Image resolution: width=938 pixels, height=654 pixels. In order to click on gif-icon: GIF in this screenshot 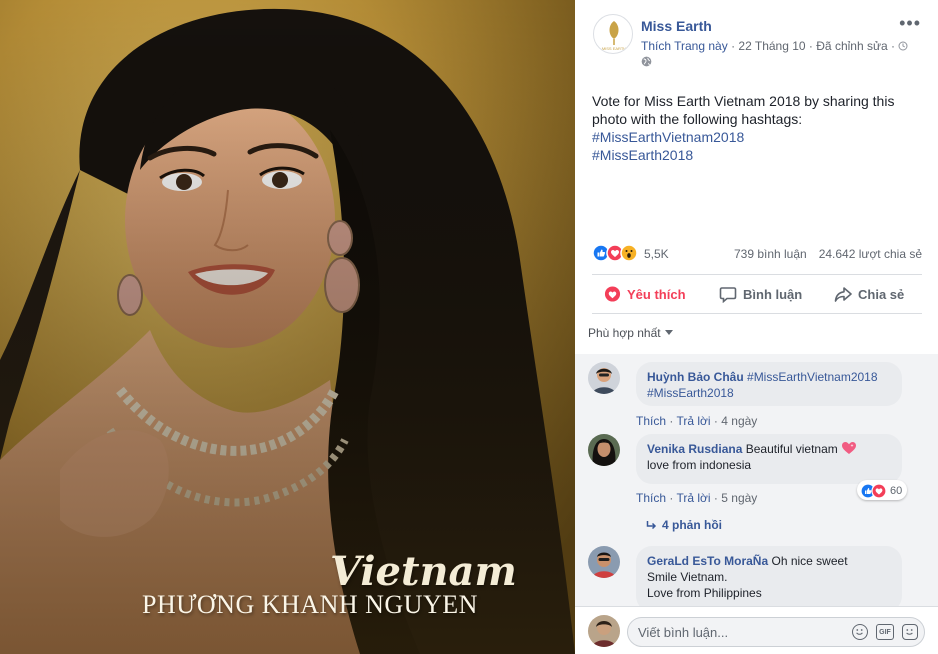, I will do `click(885, 632)`.